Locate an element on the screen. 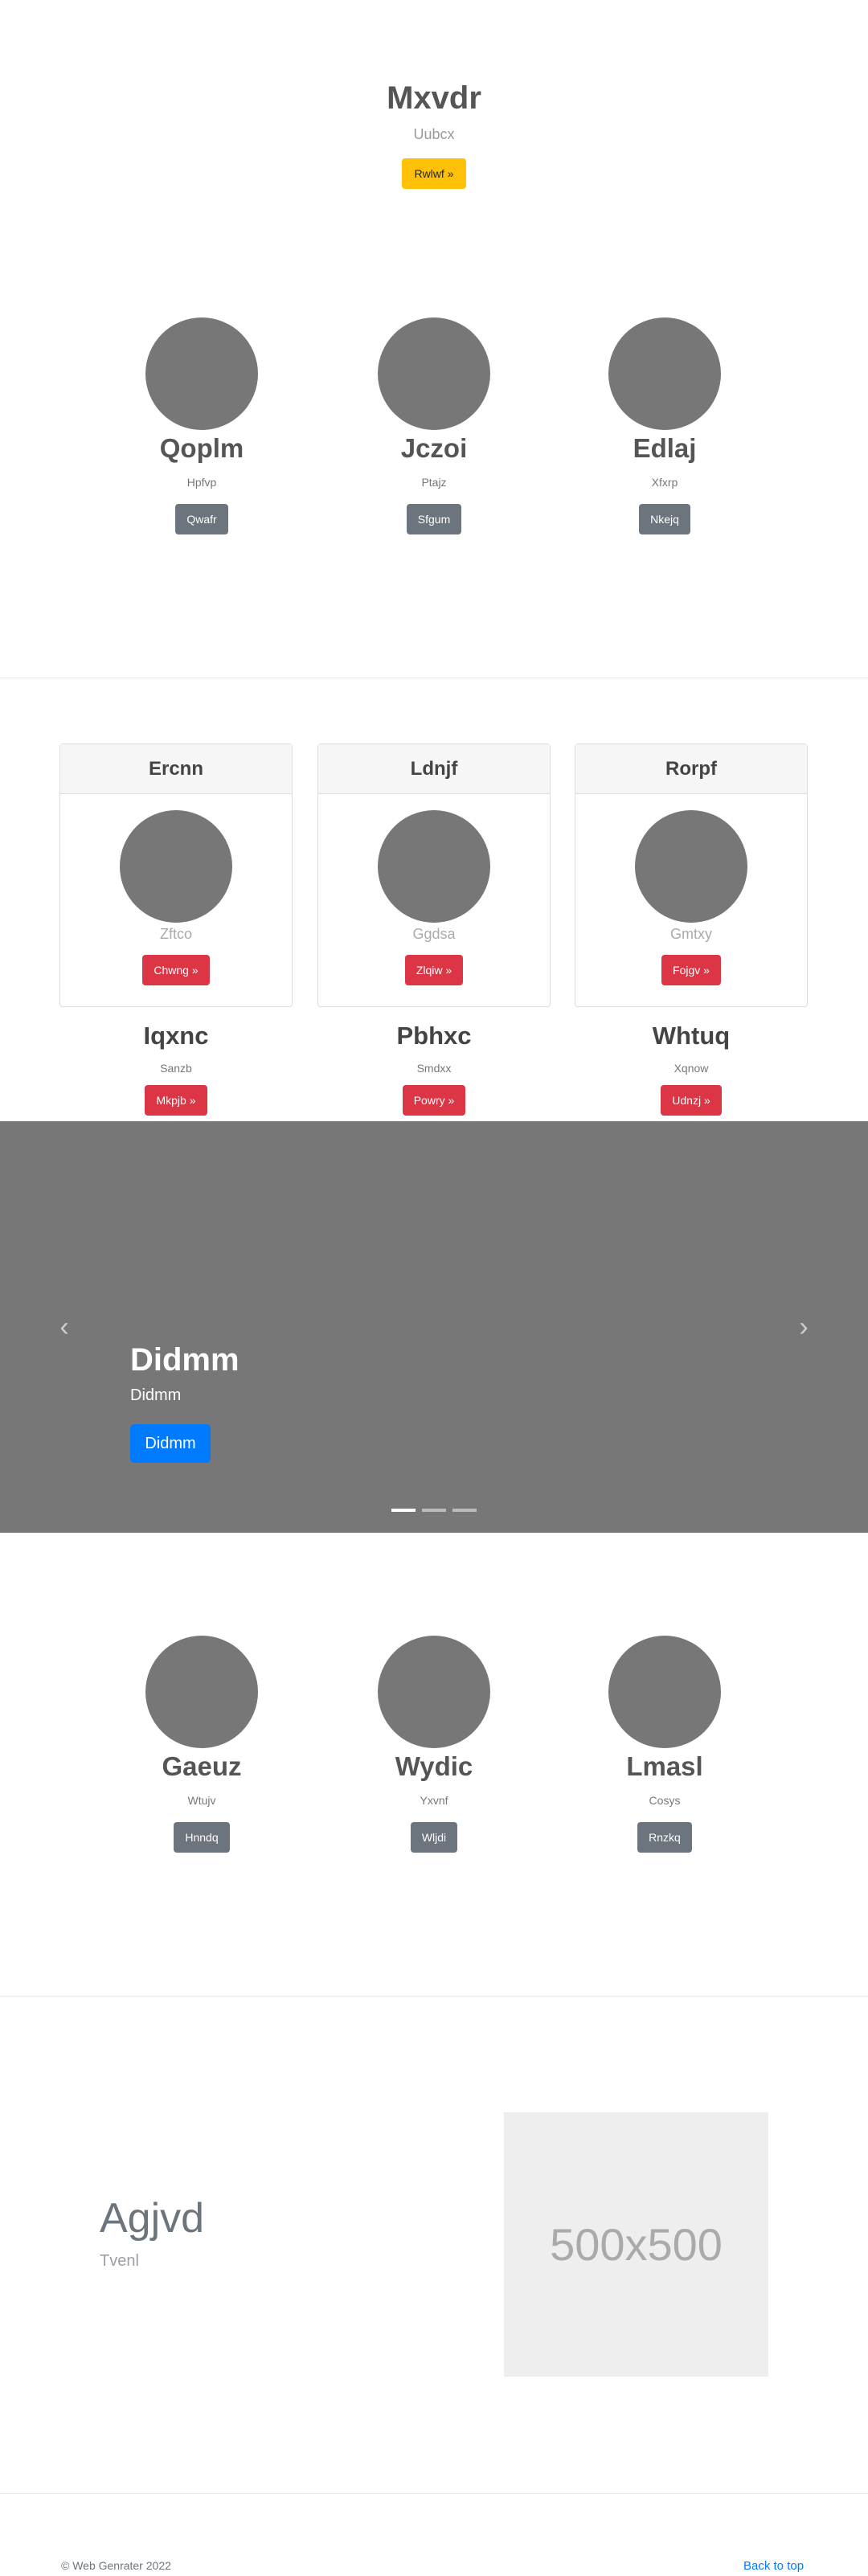  card-body: Ggdsa Zlqiw » is located at coordinates (434, 889).